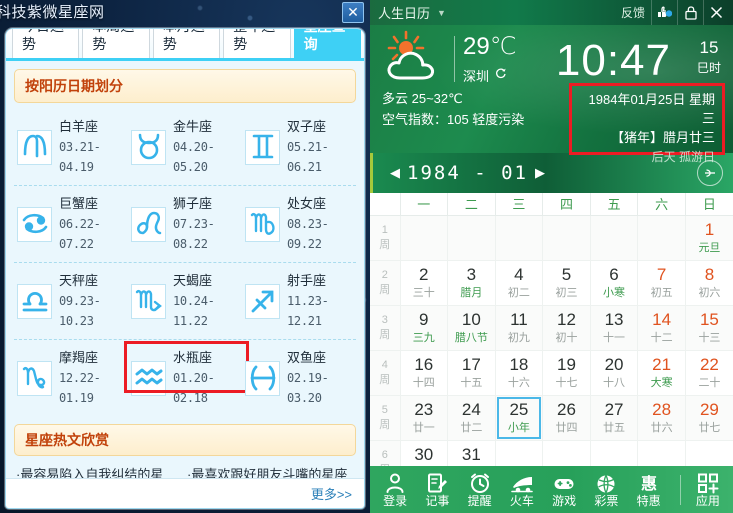  What do you see at coordinates (614, 338) in the screenshot?
I see `day-lunar-label: 十一` at bounding box center [614, 338].